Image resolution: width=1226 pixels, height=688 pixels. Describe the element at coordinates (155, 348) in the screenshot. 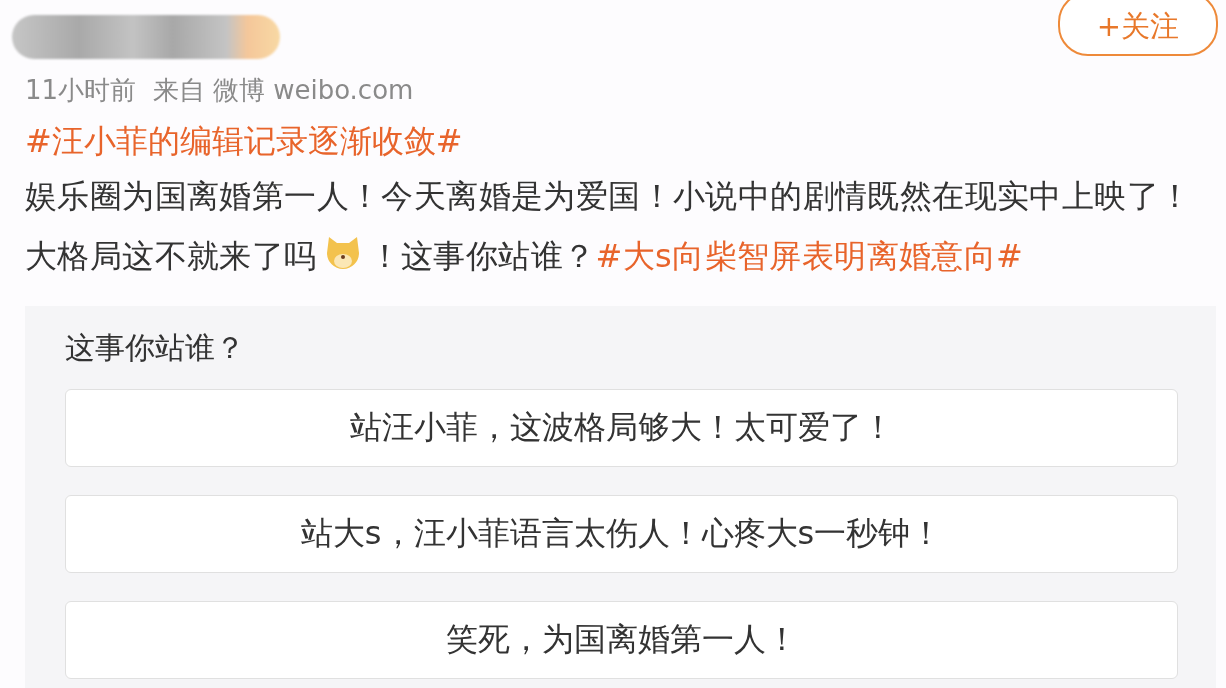

I see `poll-question: 这事你站谁？` at that location.